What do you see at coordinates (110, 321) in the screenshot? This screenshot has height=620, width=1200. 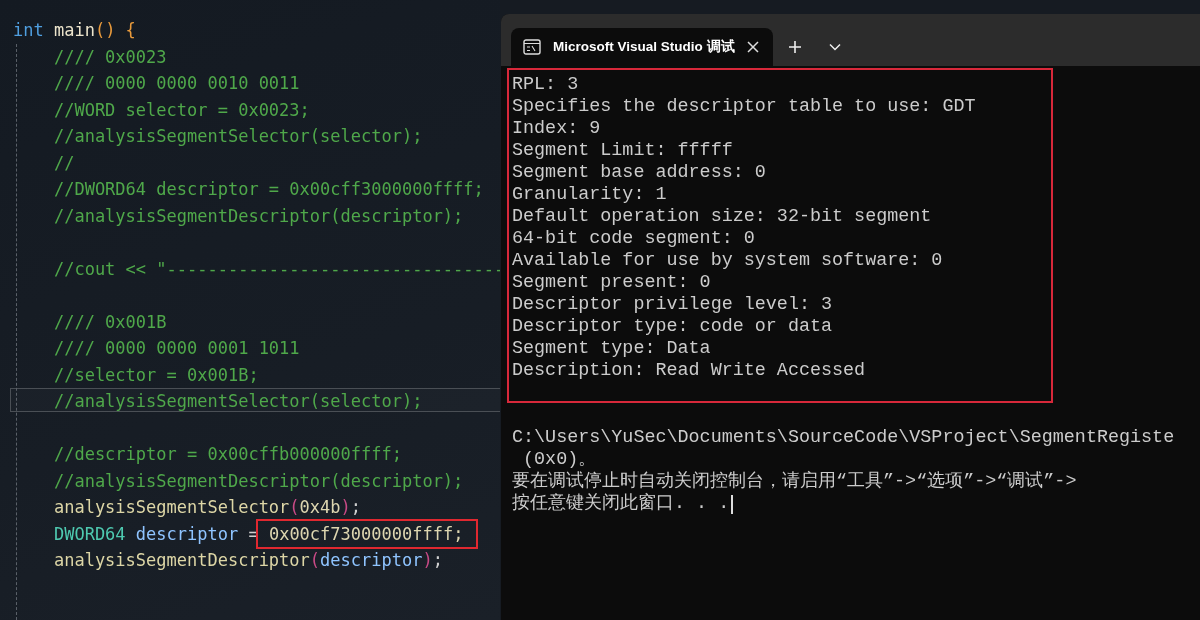 I see `code-line: //// 0x001B` at bounding box center [110, 321].